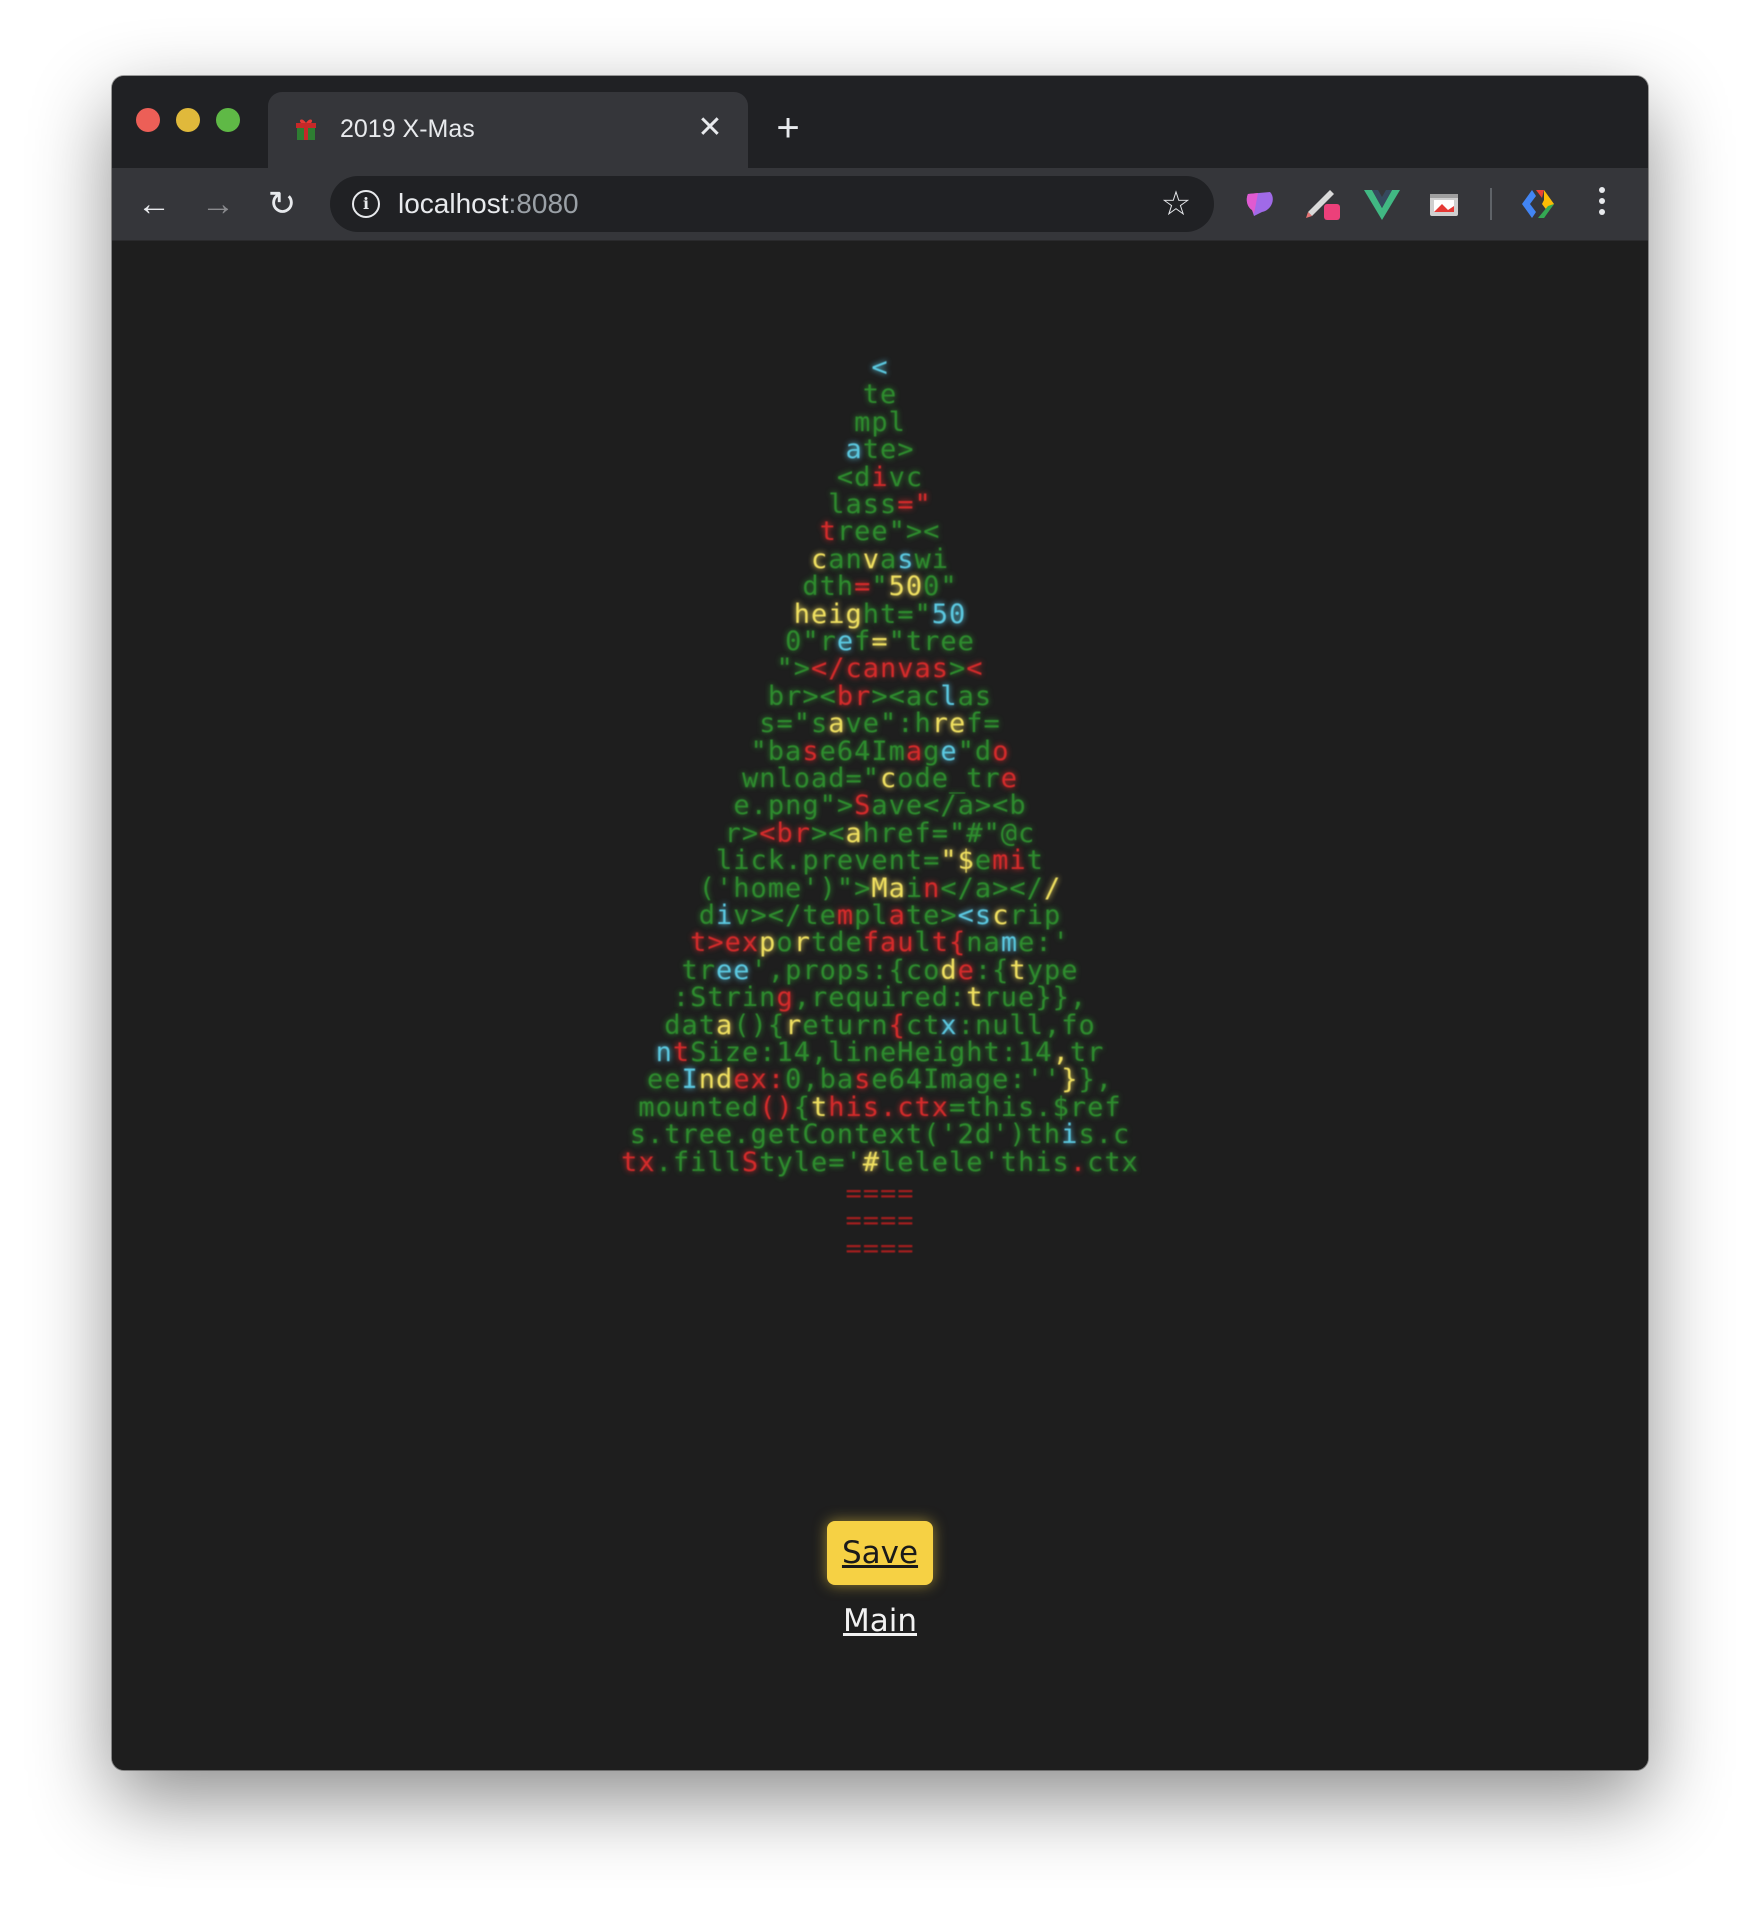 This screenshot has width=1758, height=1918. I want to click on gift-icon, so click(306, 129).